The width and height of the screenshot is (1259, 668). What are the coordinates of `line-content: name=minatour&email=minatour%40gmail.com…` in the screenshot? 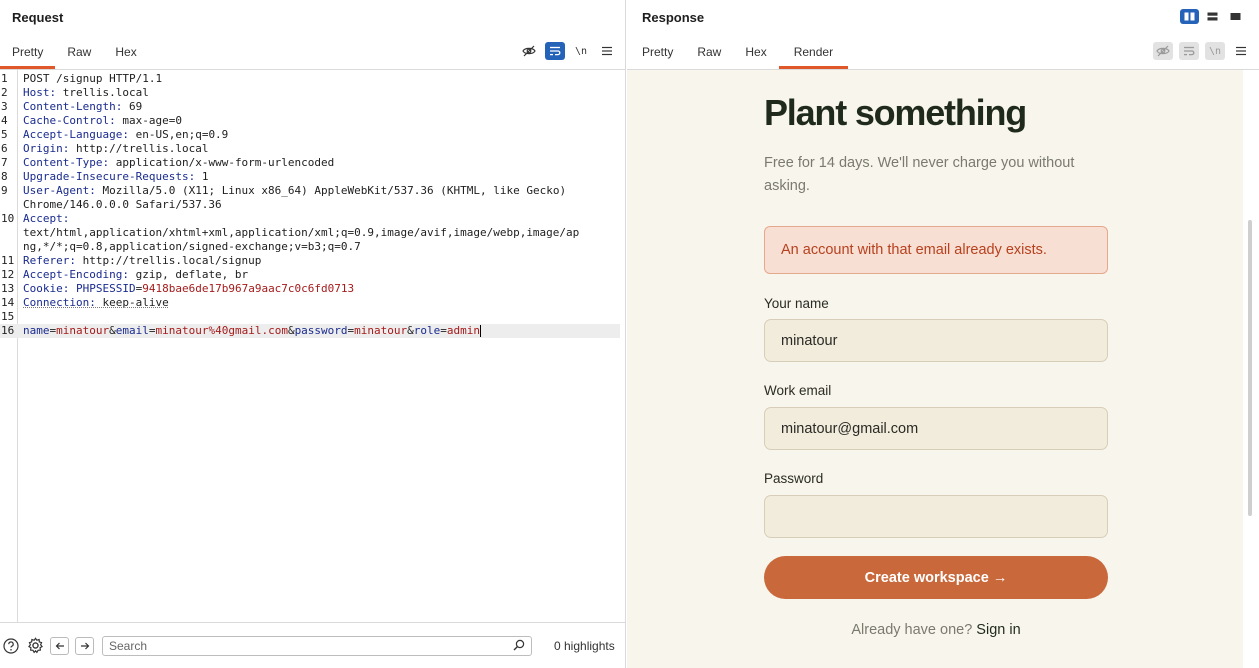 It's located at (252, 330).